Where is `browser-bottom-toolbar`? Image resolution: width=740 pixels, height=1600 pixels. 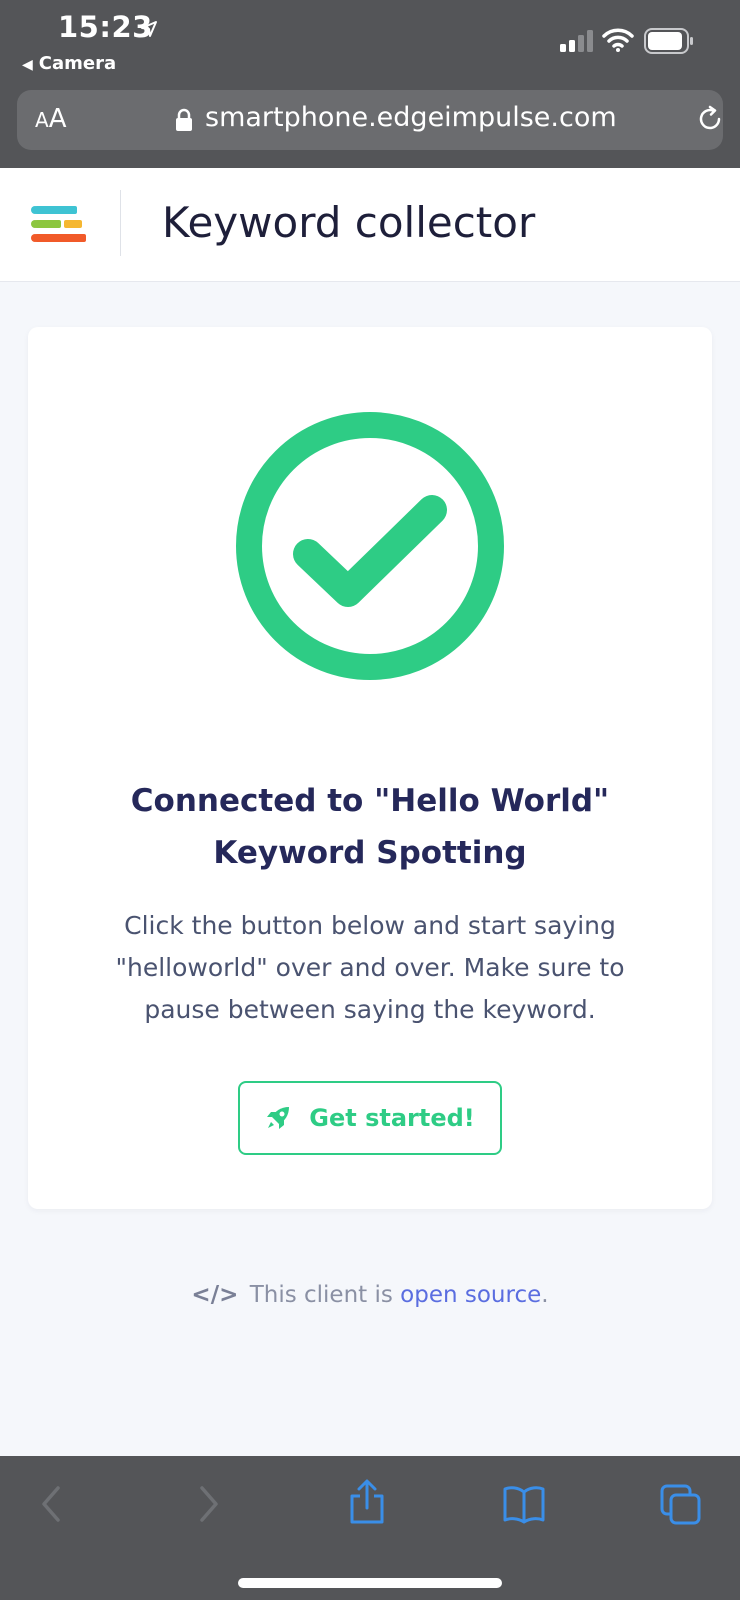 browser-bottom-toolbar is located at coordinates (370, 1528).